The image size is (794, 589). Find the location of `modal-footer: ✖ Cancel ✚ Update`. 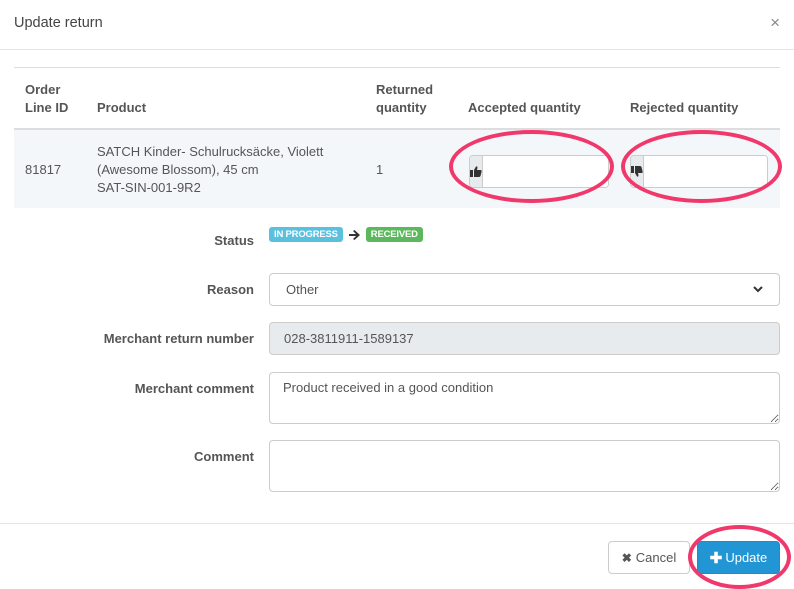

modal-footer: ✖ Cancel ✚ Update is located at coordinates (397, 556).